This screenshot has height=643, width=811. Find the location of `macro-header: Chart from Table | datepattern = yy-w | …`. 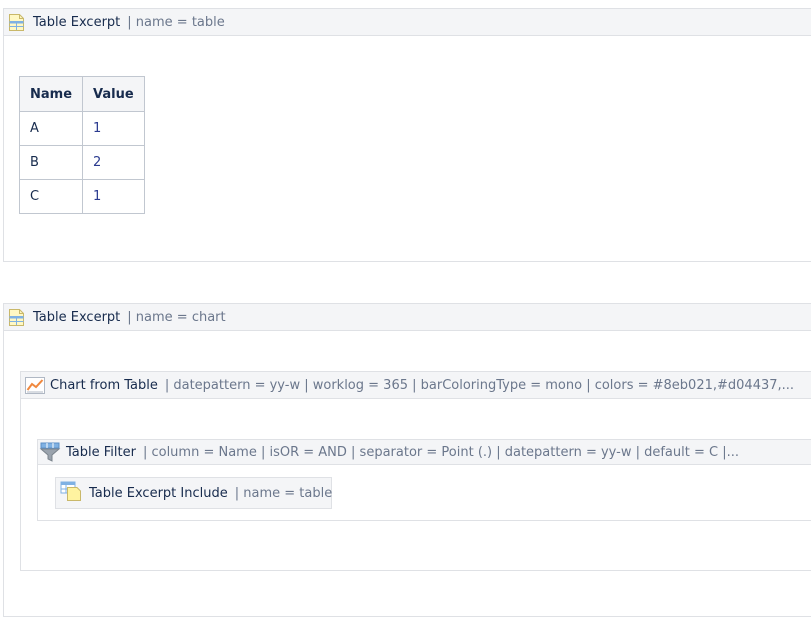

macro-header: Chart from Table | datepattern = yy-w | … is located at coordinates (416, 385).